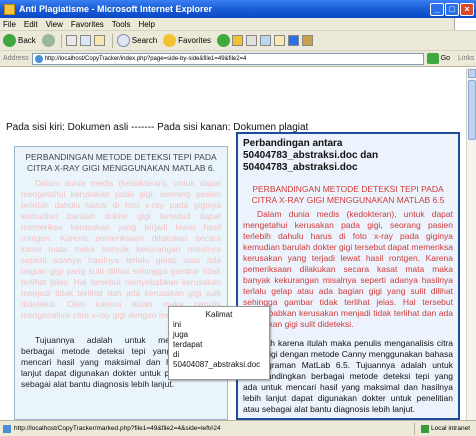  I want to click on menu-favorites: Favorites, so click(87, 24).